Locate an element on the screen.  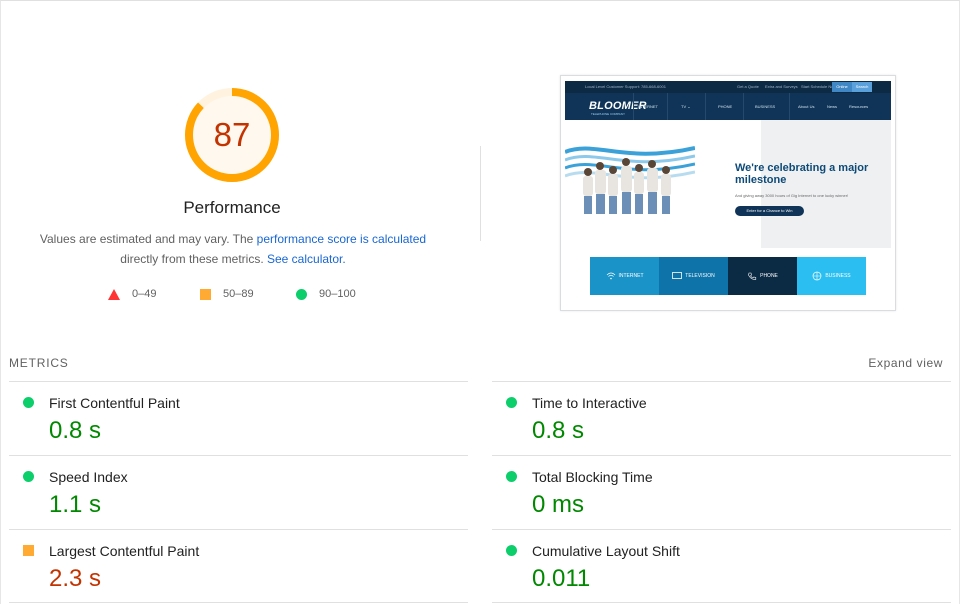
thumb-tile-label: TELEVISION is located at coordinates (700, 276).